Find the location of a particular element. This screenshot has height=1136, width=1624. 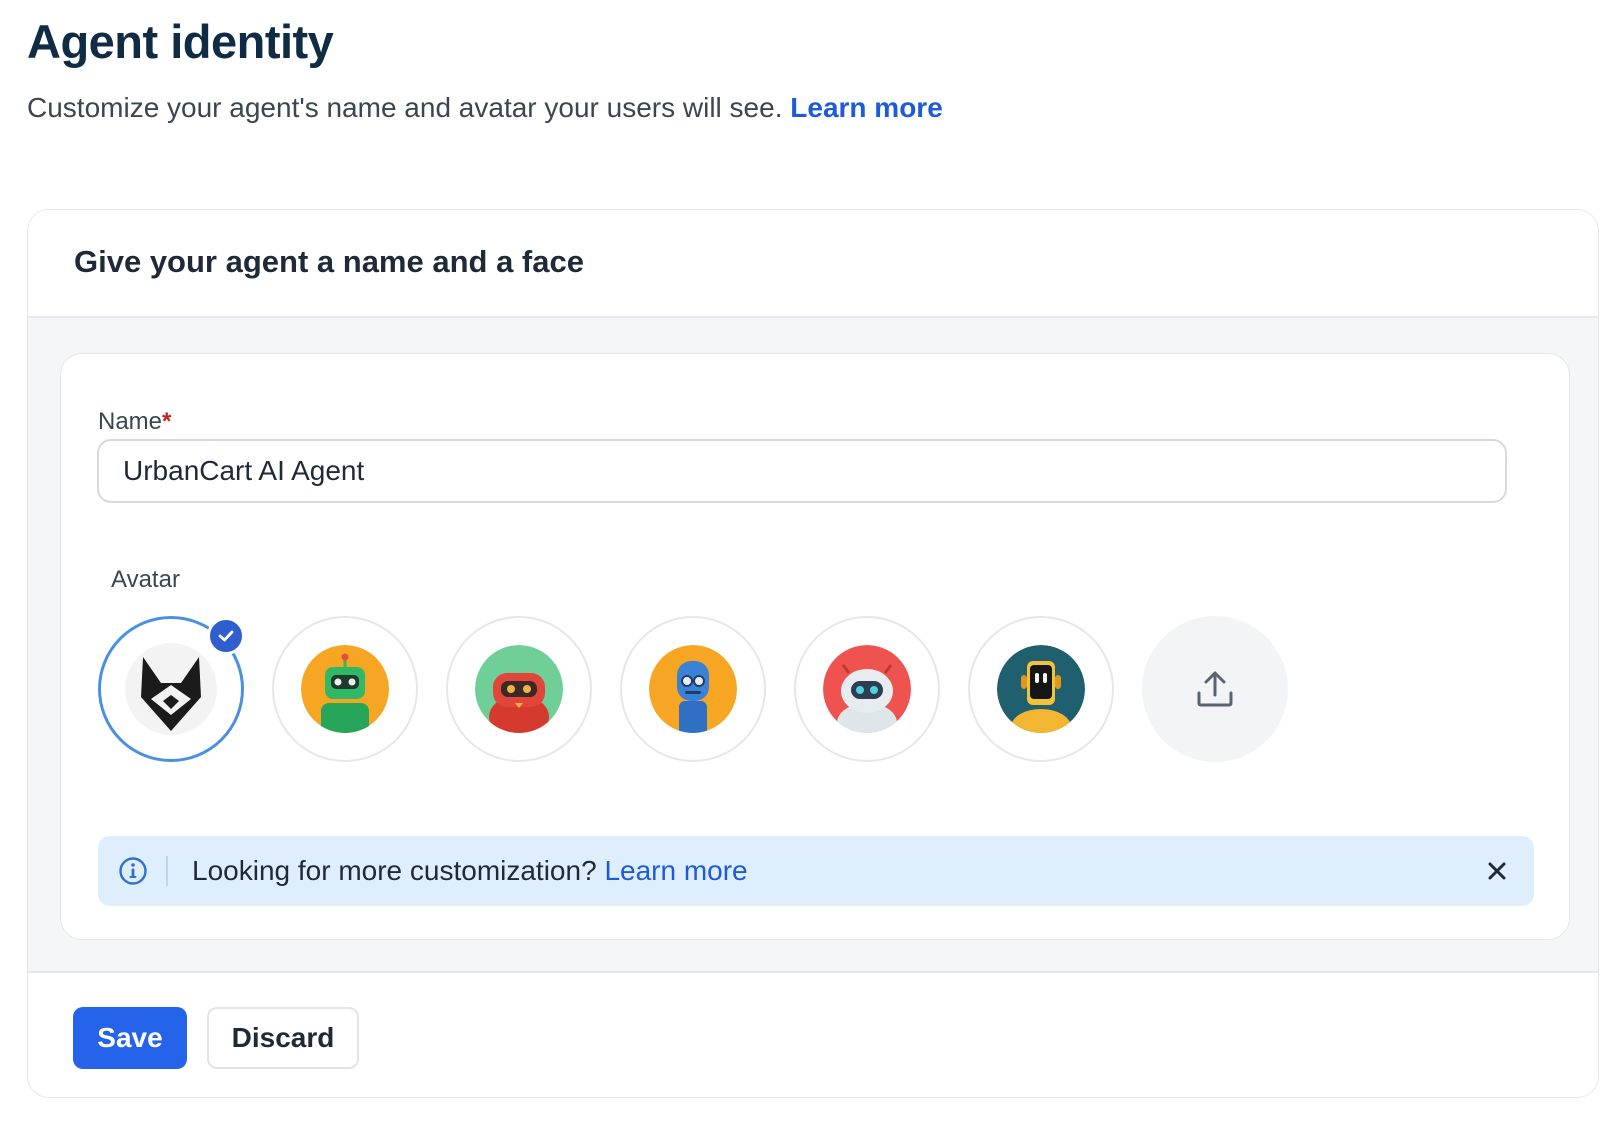

name-label: Name* is located at coordinates (134, 422).